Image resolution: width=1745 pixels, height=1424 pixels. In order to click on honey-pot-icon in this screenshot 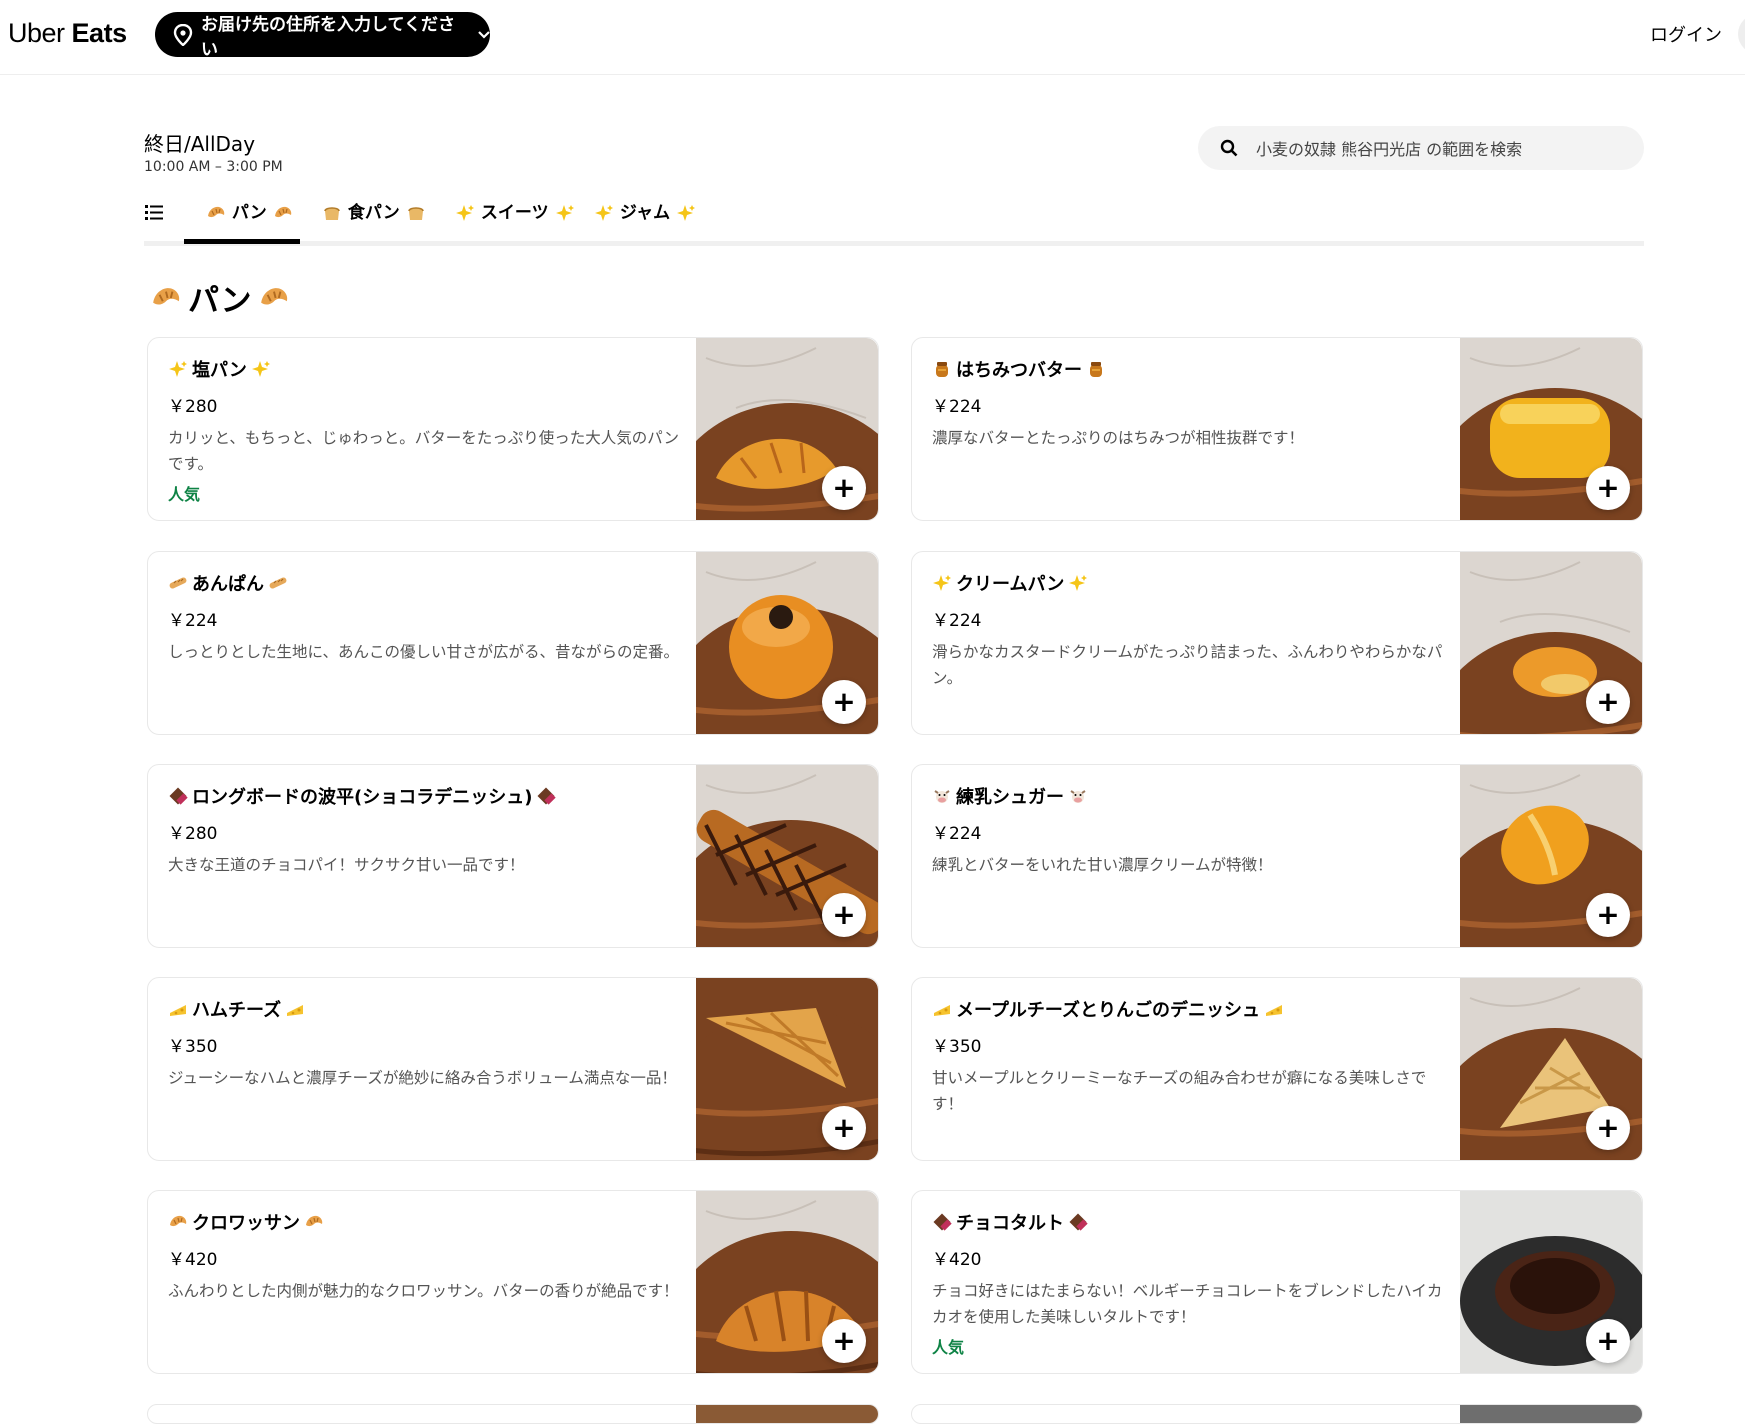, I will do `click(942, 369)`.